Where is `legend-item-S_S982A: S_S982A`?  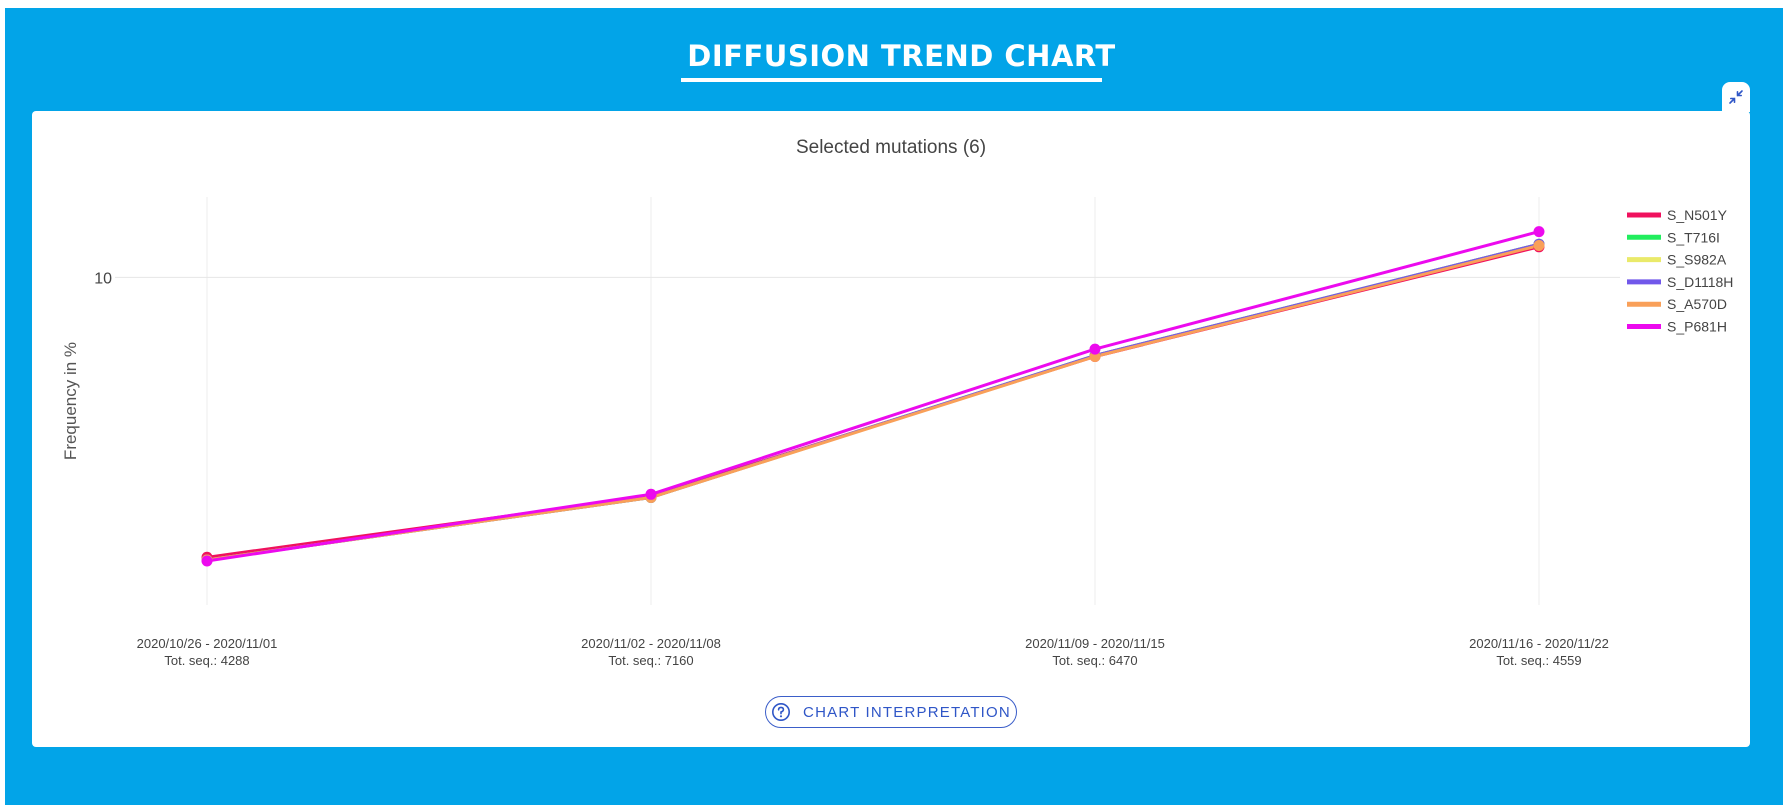 legend-item-S_S982A: S_S982A is located at coordinates (1677, 260).